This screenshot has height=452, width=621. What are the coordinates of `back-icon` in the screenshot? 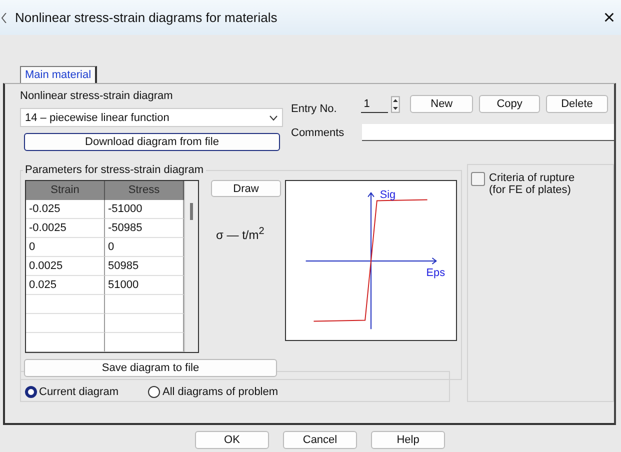 It's located at (4, 17).